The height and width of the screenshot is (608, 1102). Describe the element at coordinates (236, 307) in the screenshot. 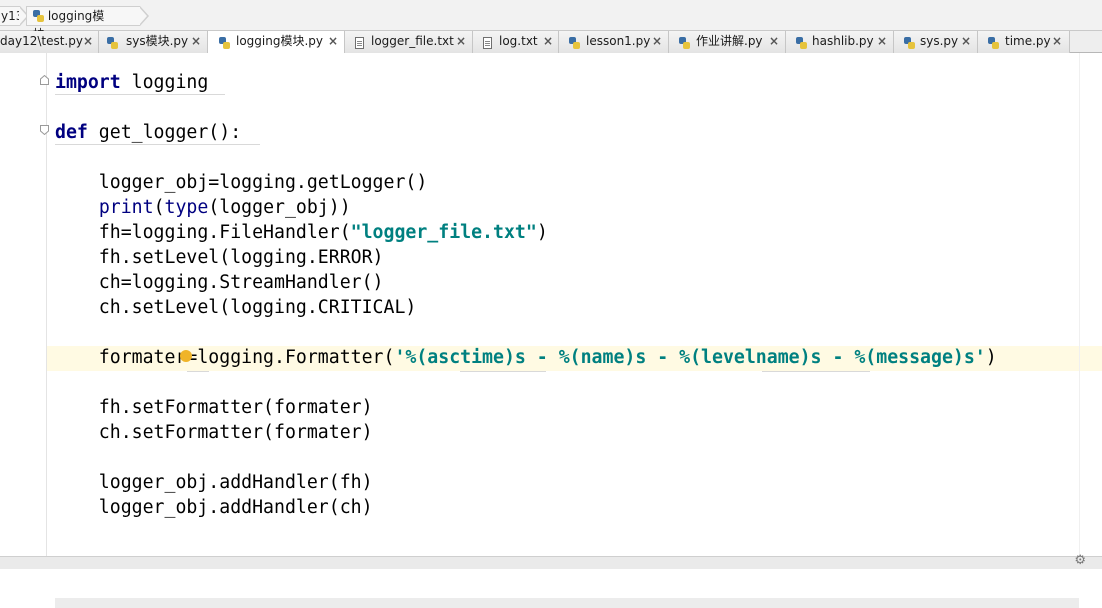

I see `code-line: ch.setLevel(logging.CRITICAL)` at that location.